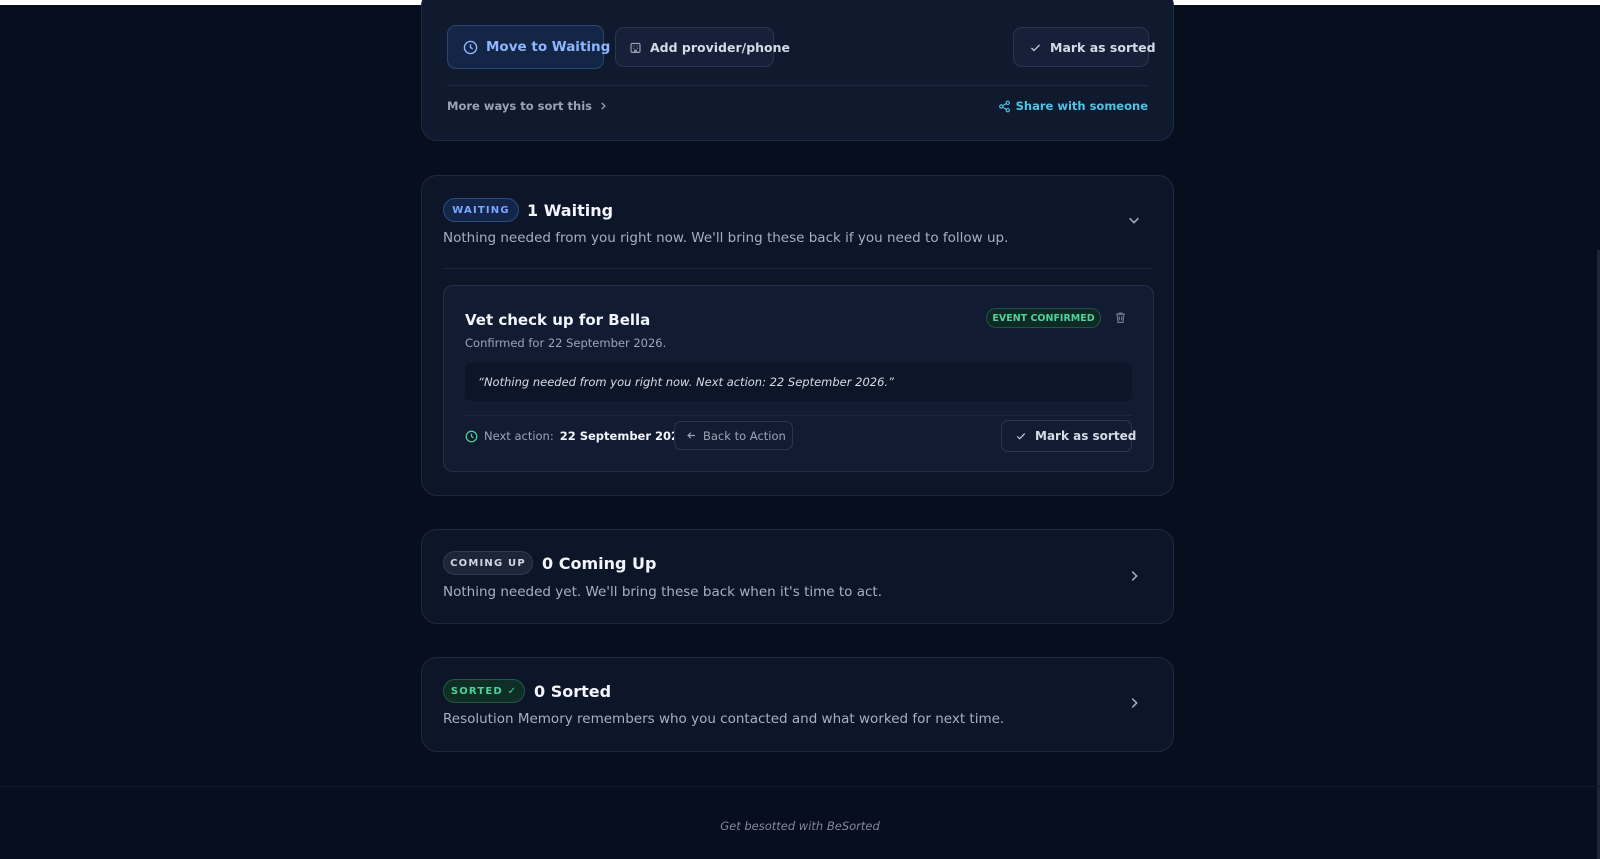 The width and height of the screenshot is (1600, 859). I want to click on waiting-badge: WAITING, so click(481, 210).